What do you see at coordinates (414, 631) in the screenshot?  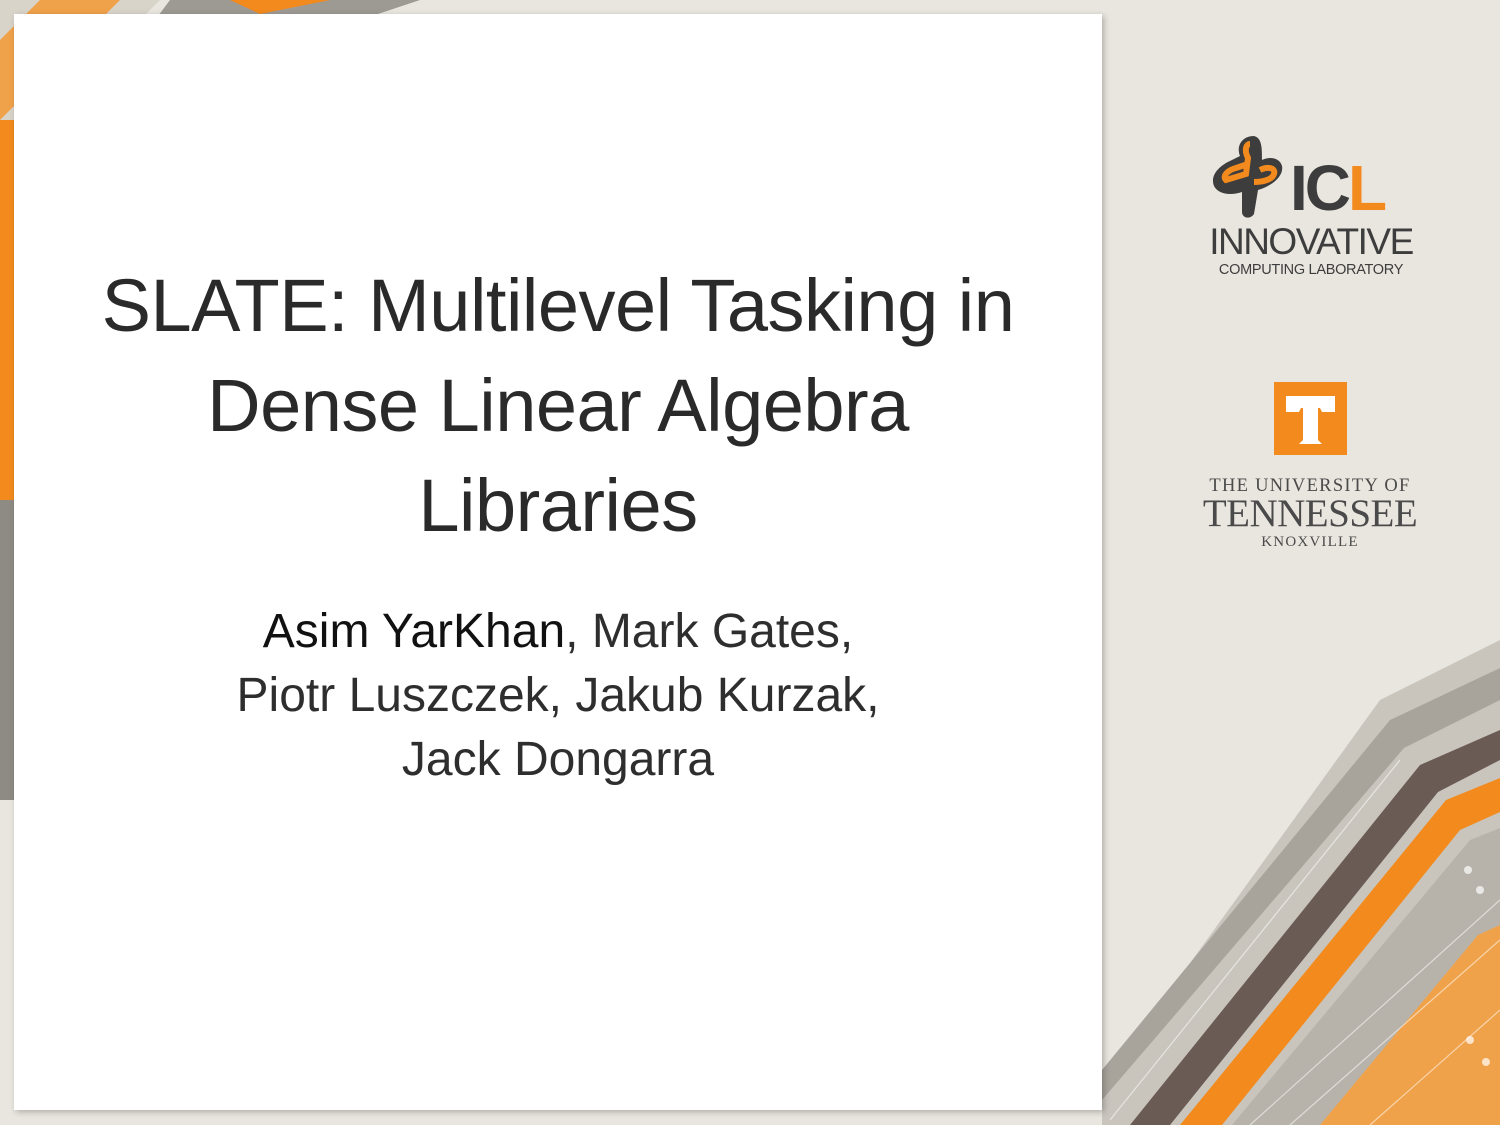 I see `presenter-name: Asim YarKhan` at bounding box center [414, 631].